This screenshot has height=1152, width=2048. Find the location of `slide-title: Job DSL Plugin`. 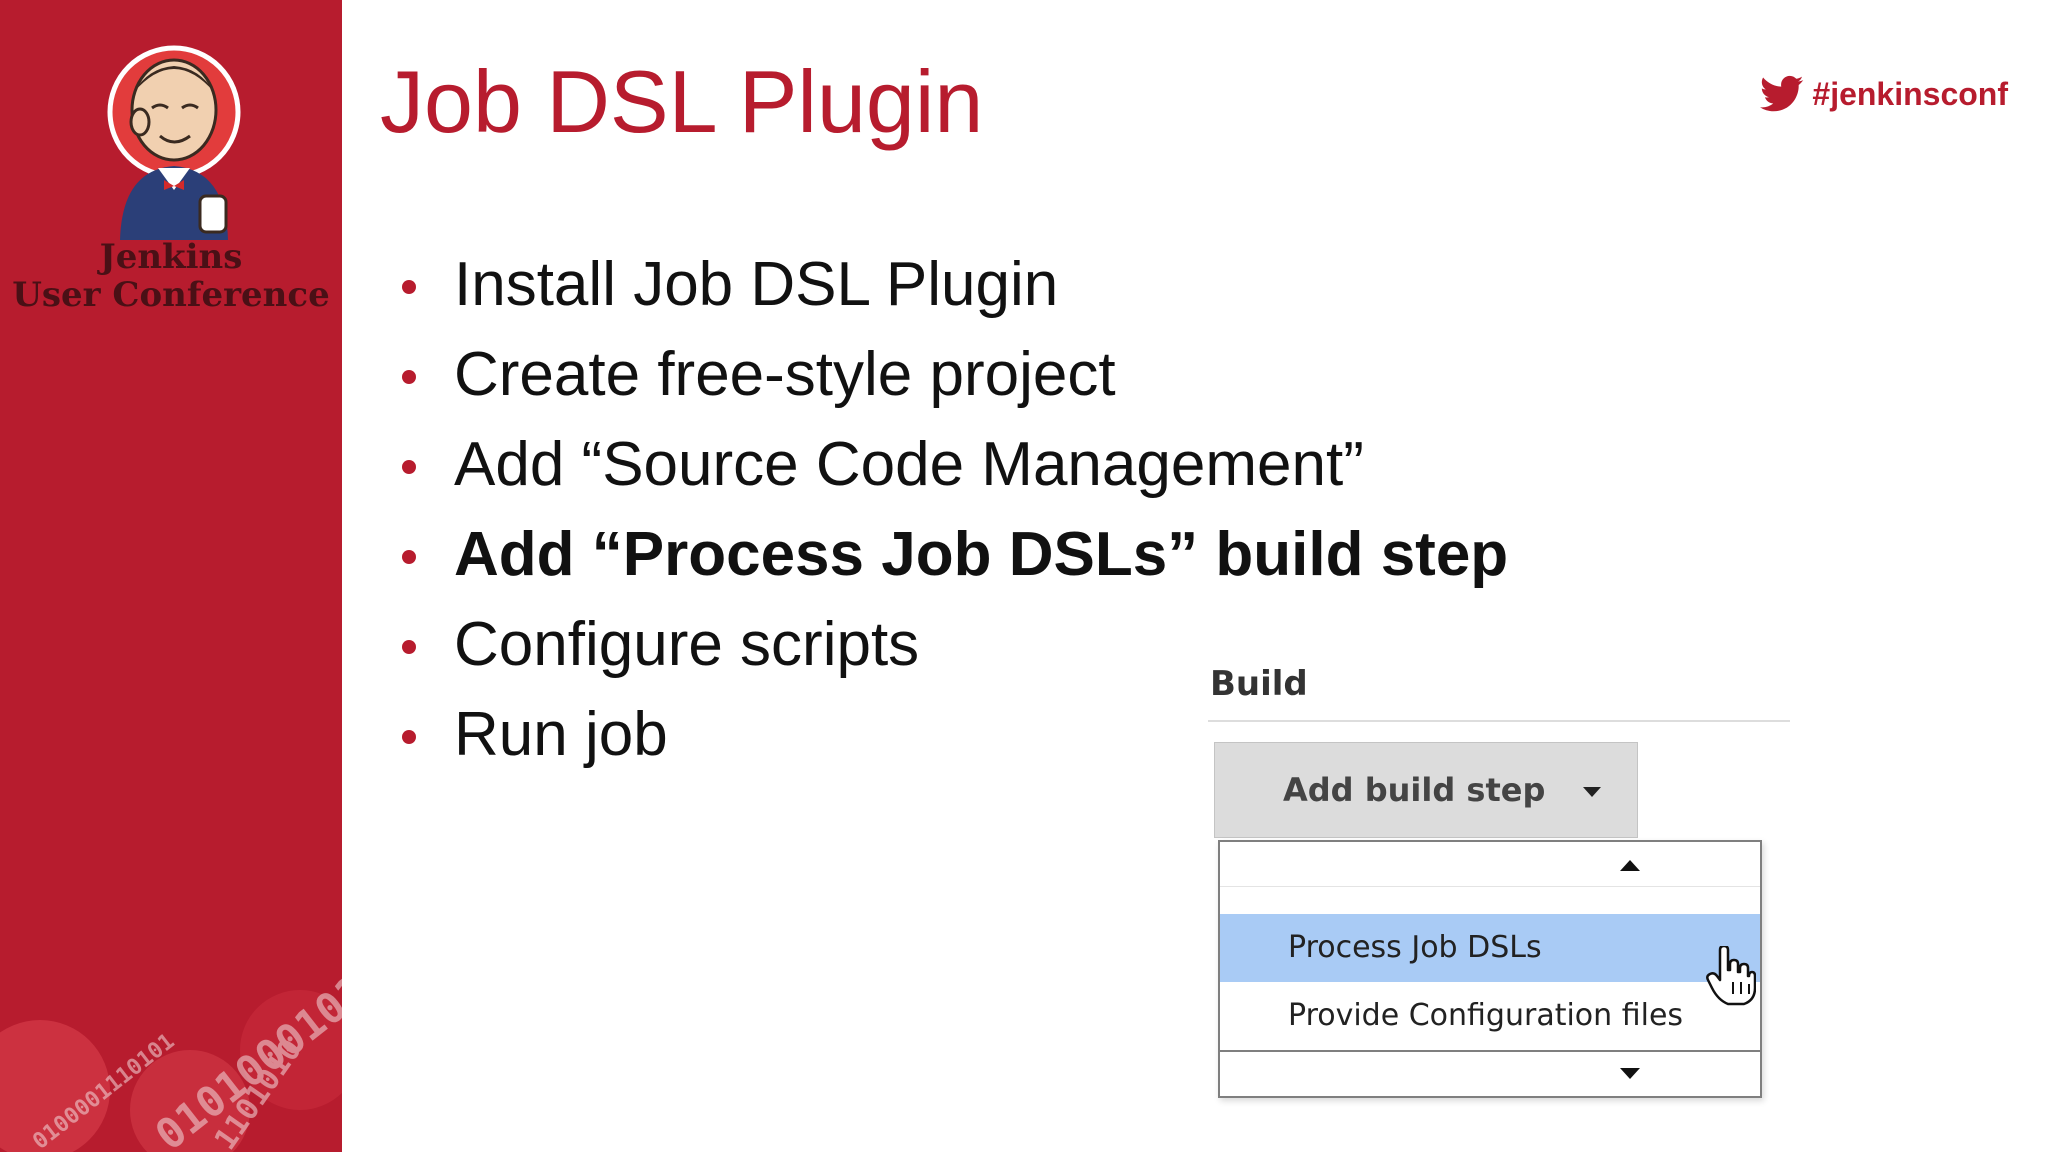

slide-title: Job DSL Plugin is located at coordinates (682, 101).